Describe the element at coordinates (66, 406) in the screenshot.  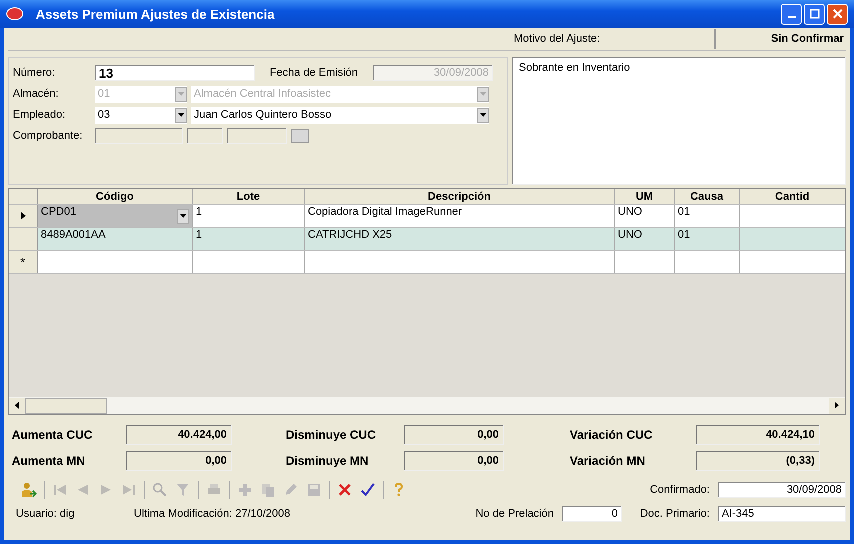
I see `scrollbar-thumb` at that location.